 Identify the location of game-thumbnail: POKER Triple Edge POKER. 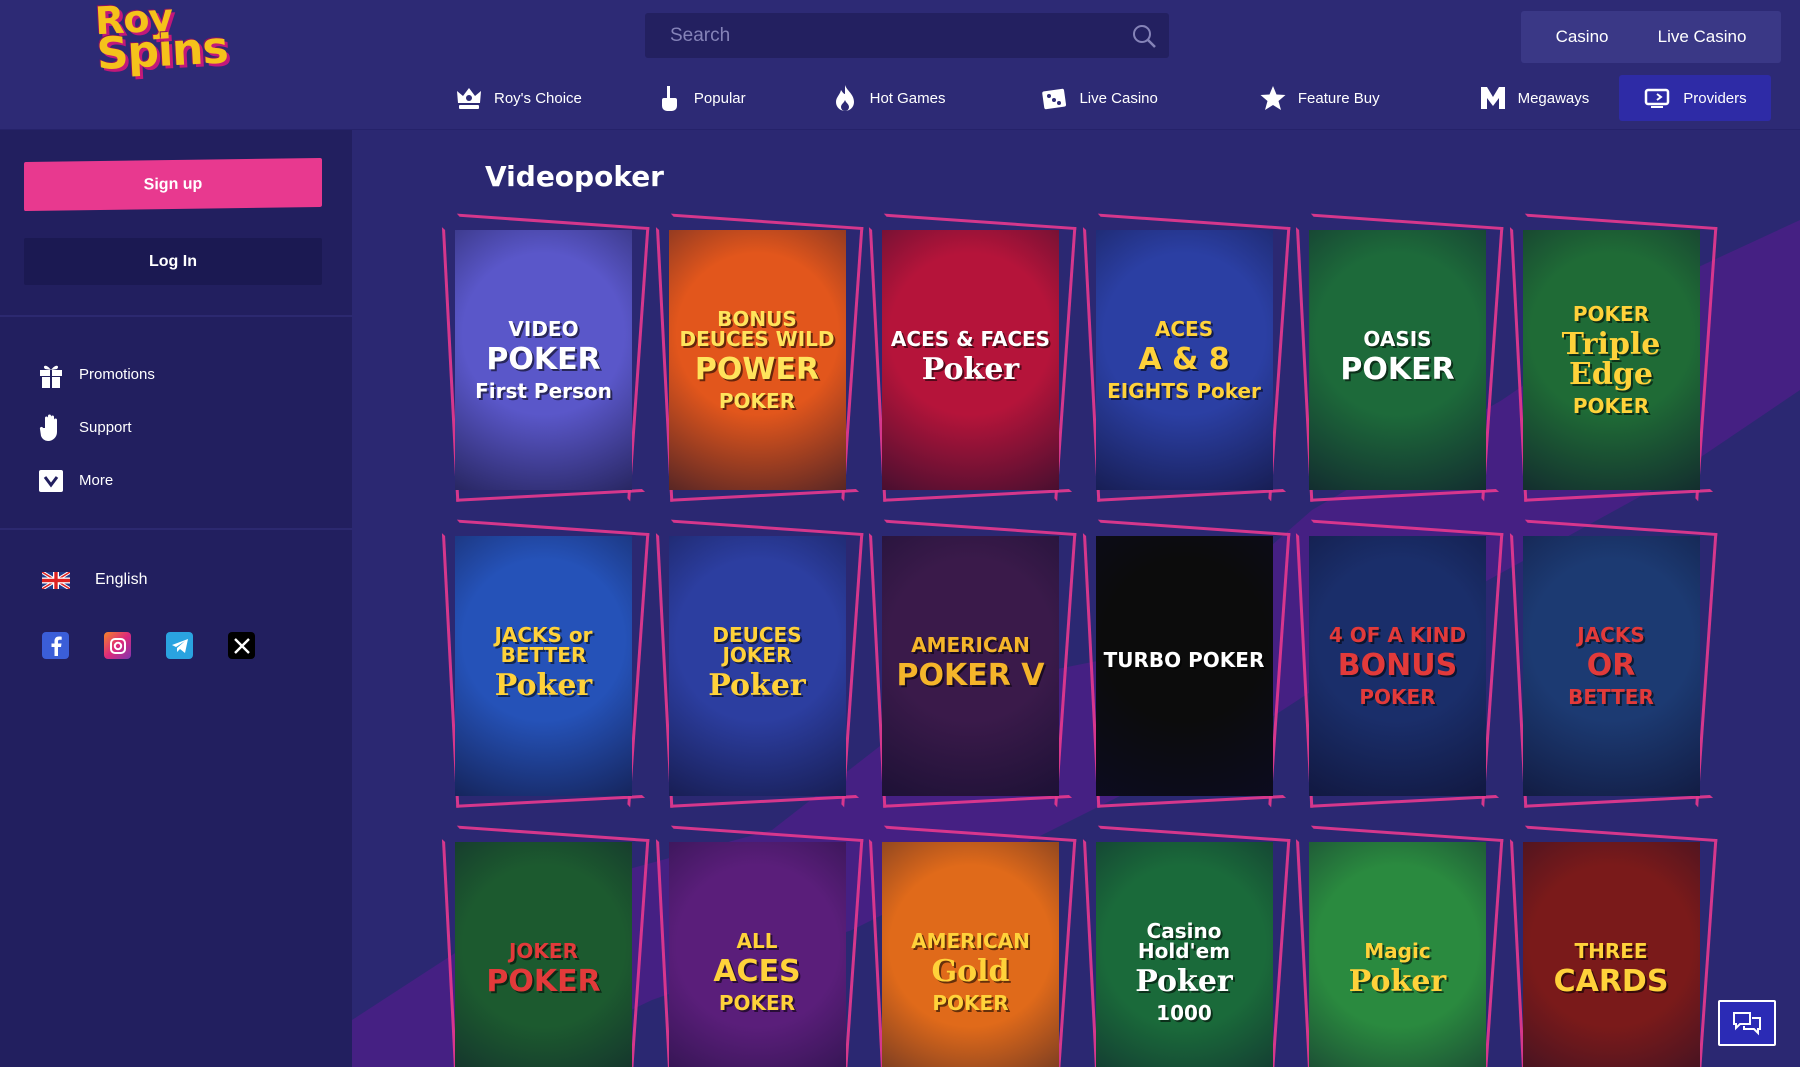
(1611, 360).